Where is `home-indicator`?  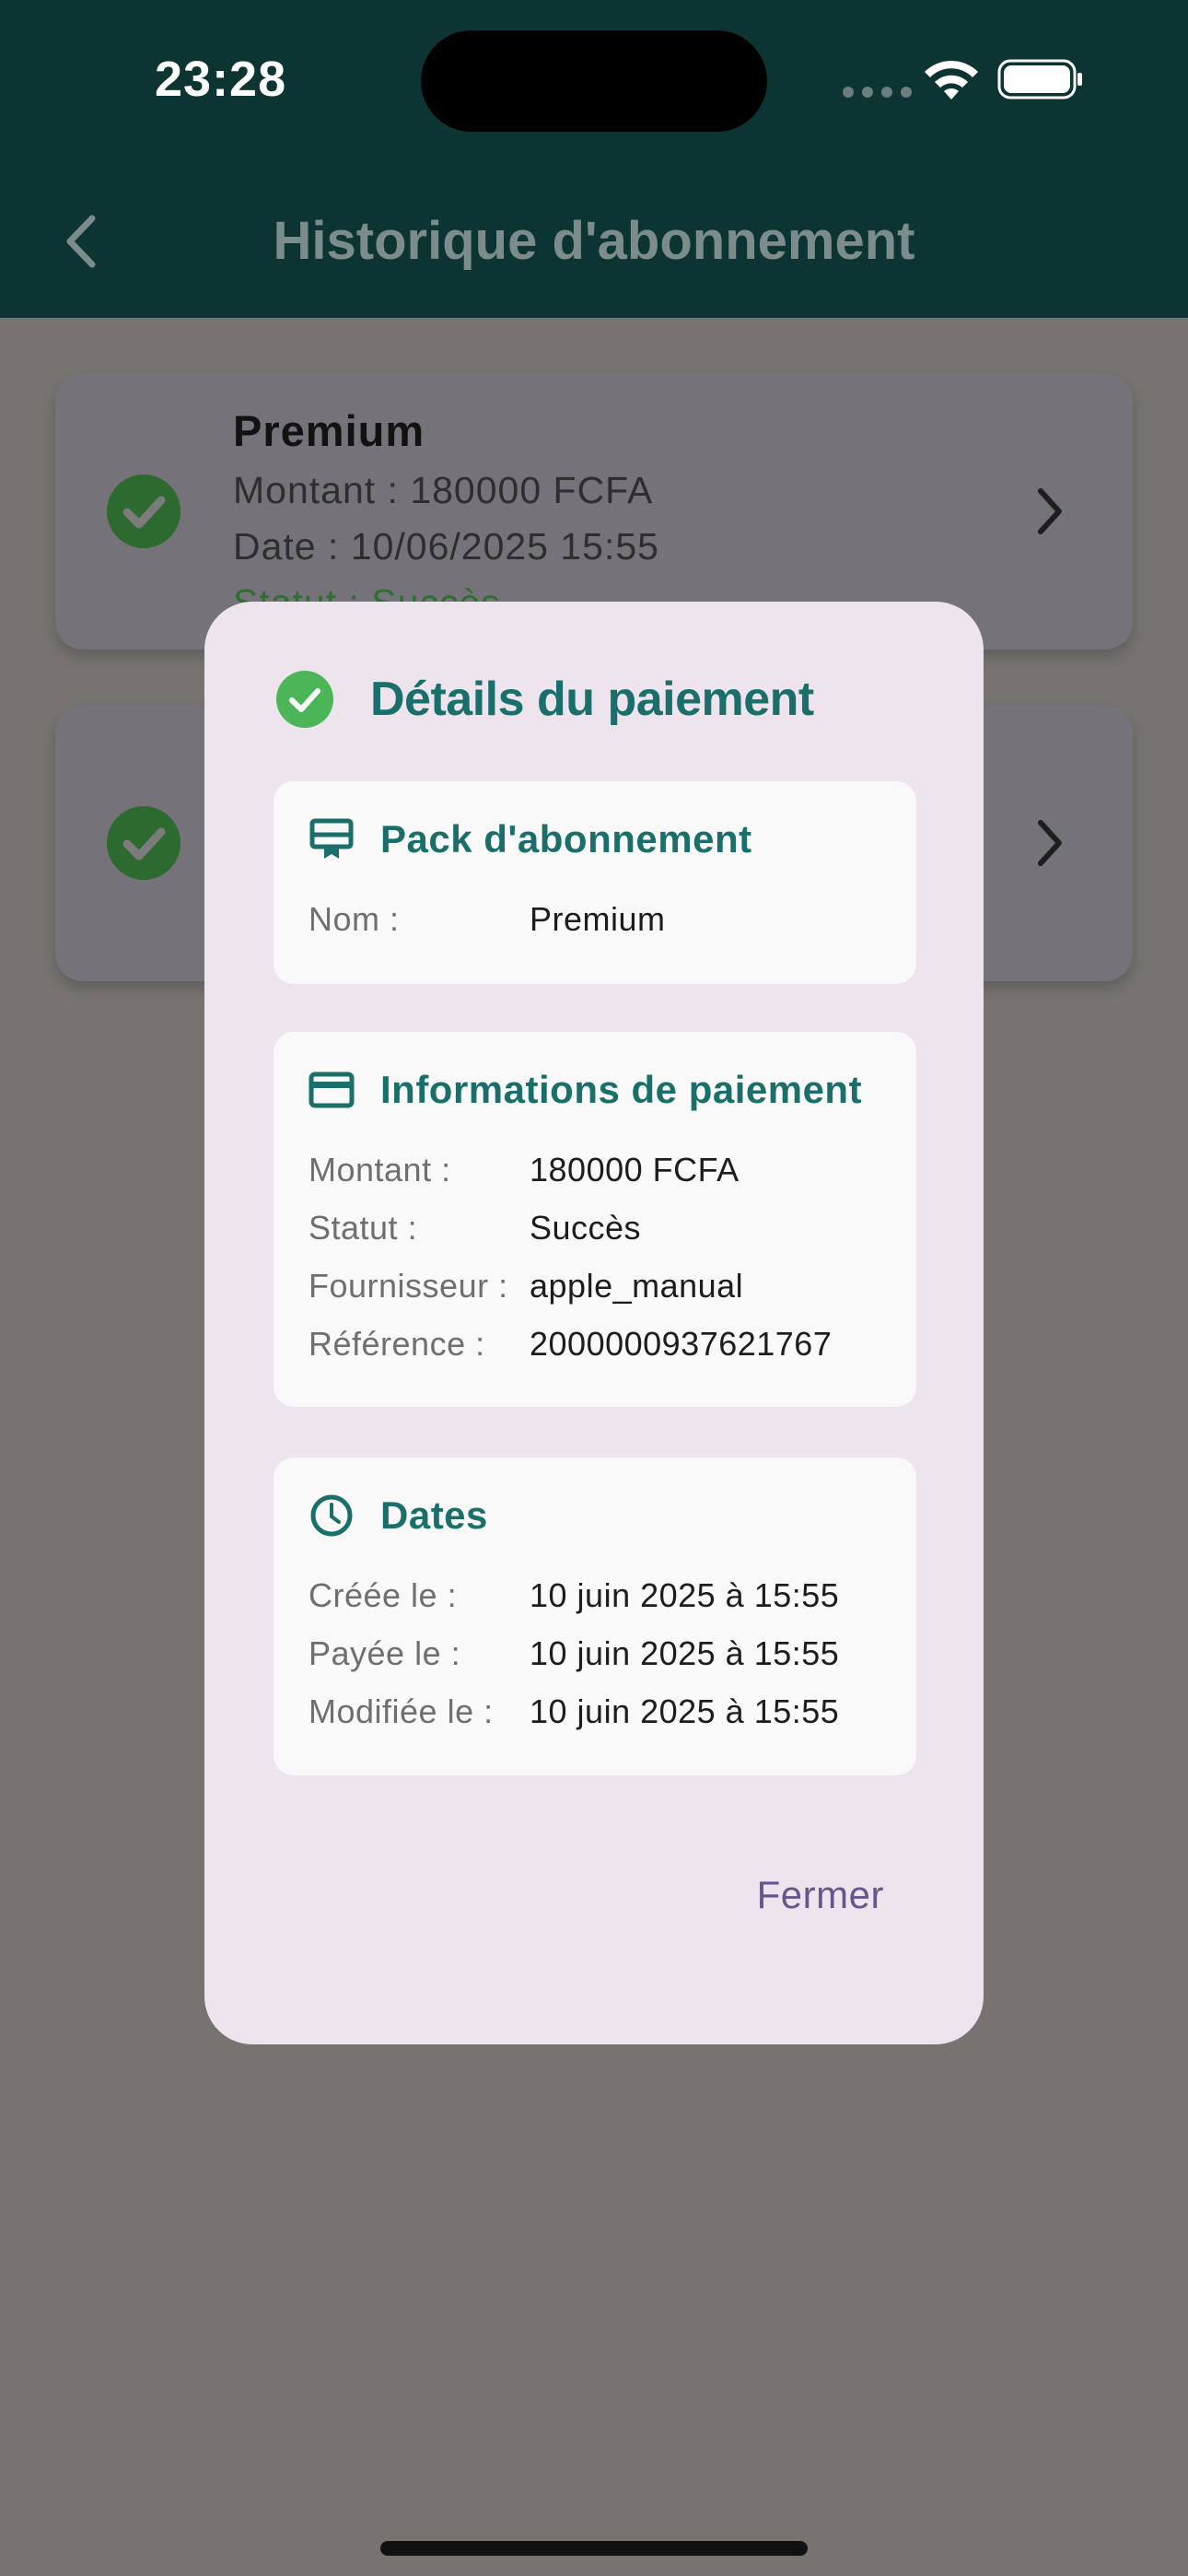 home-indicator is located at coordinates (594, 2548).